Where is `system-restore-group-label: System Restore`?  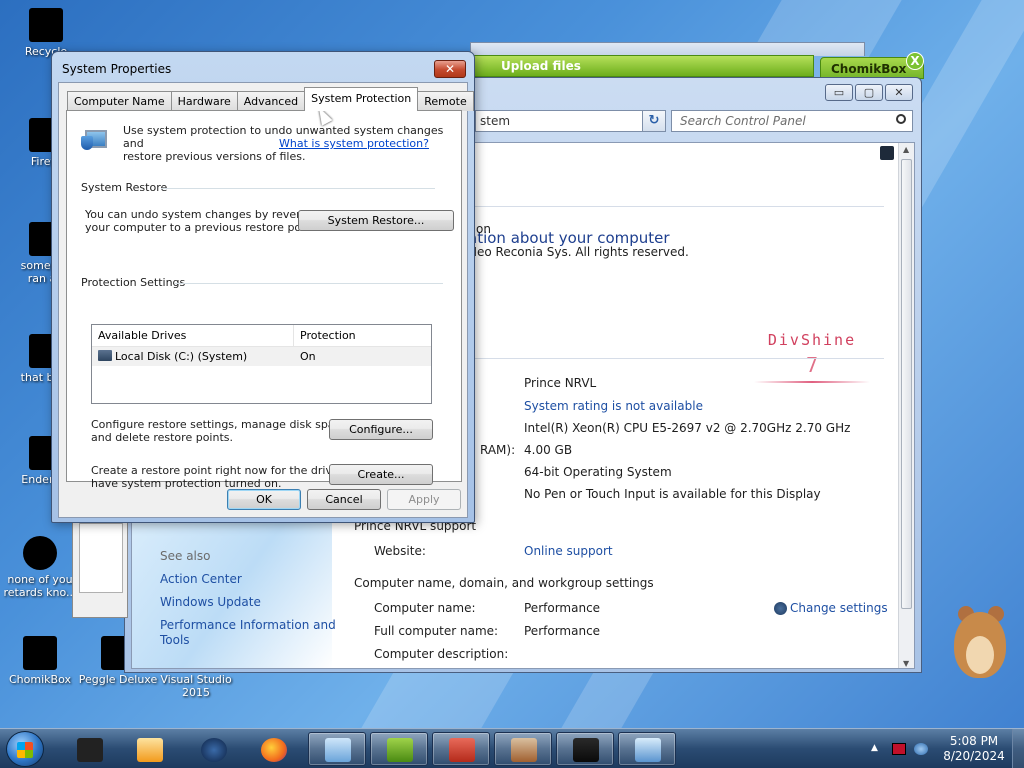 system-restore-group-label: System Restore is located at coordinates (124, 187).